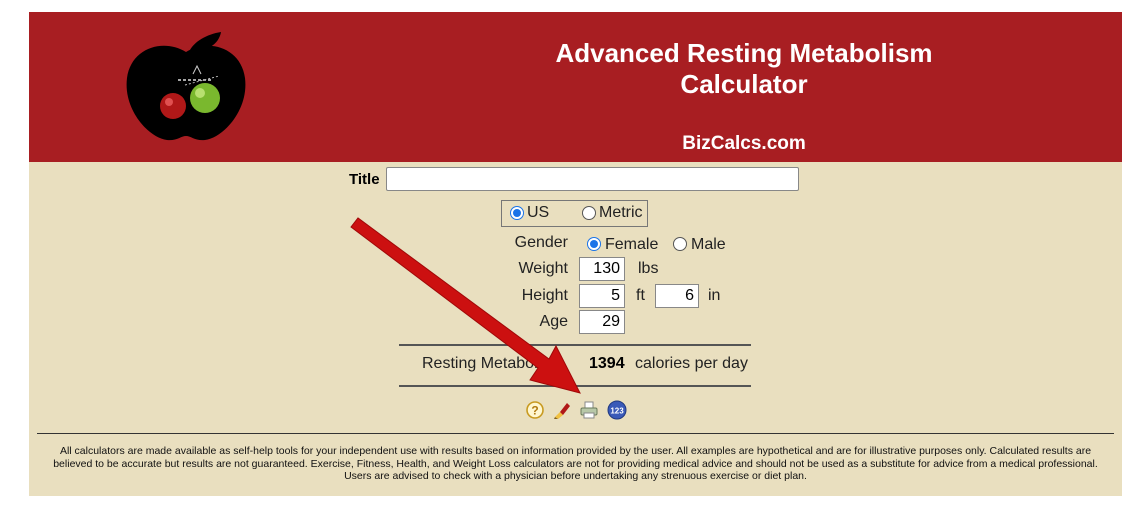 Image resolution: width=1142 pixels, height=510 pixels. What do you see at coordinates (621, 213) in the screenshot?
I see `unit-metric-label: Metric` at bounding box center [621, 213].